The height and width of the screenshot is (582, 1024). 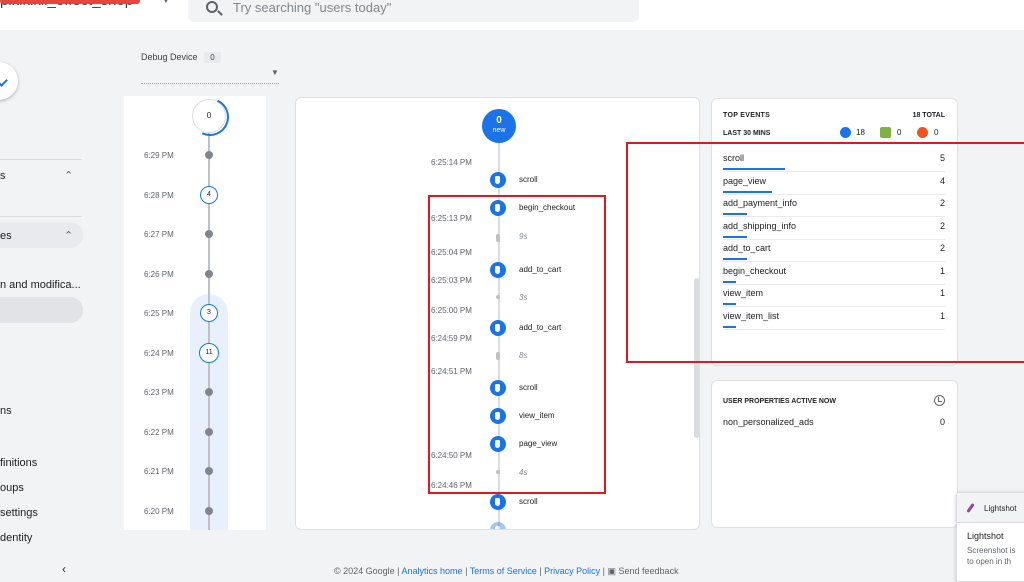 I want to click on dropdown-caret-icon: ▼, so click(x=275, y=72).